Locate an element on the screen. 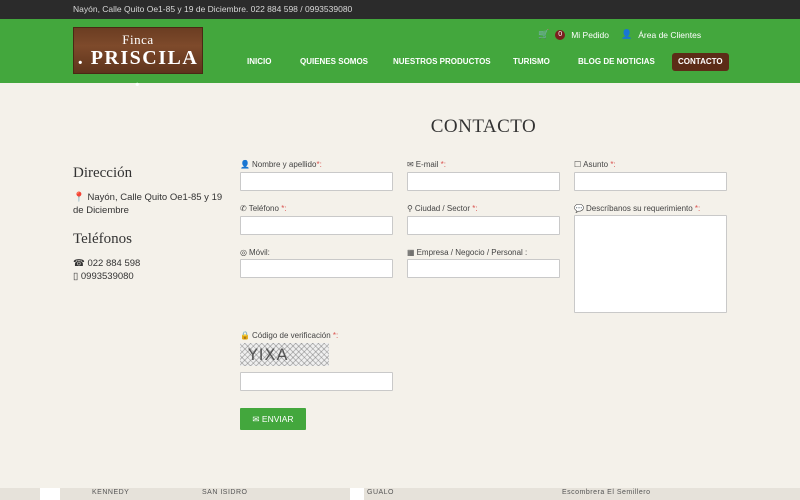 This screenshot has width=800, height=500. utility-links: 🛒 0 Mi Pedido 👤 Área de Clientes is located at coordinates (619, 34).